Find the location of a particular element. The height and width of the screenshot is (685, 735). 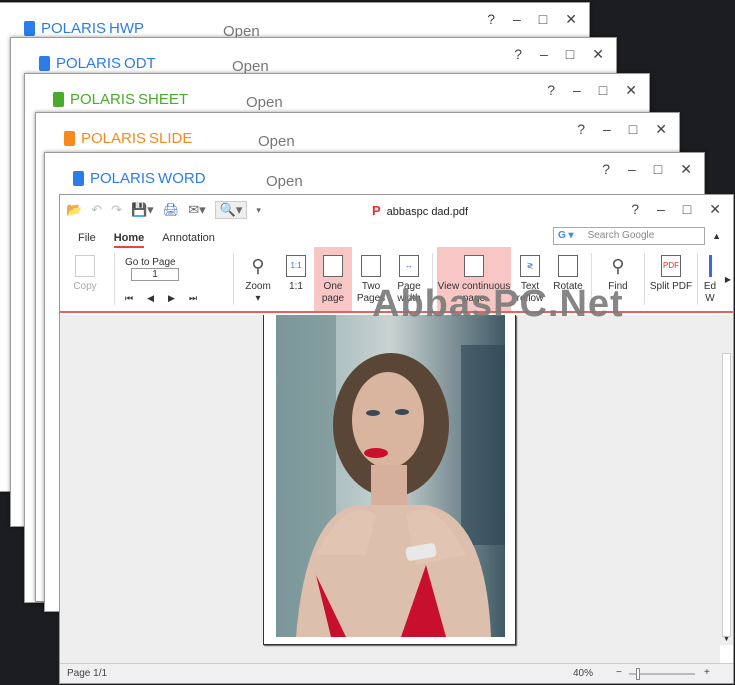

one-page-button: One page is located at coordinates (333, 279).